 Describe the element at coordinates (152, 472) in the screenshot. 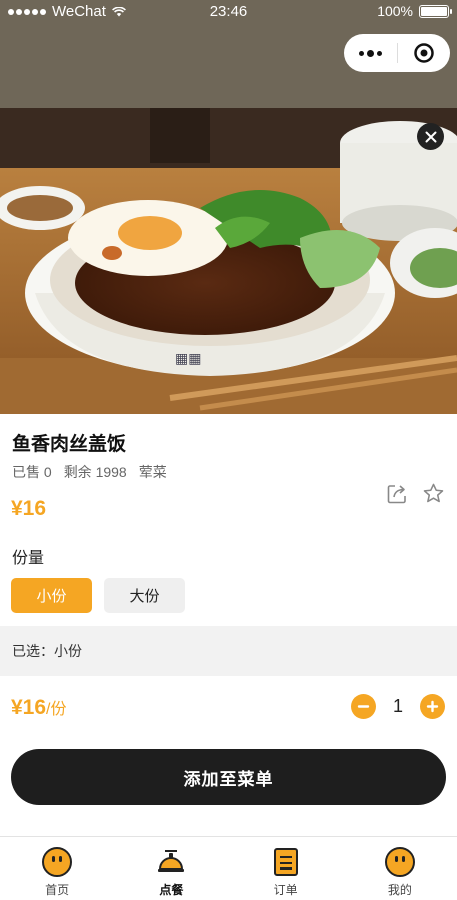

I see `category-tag: 荤菜` at that location.